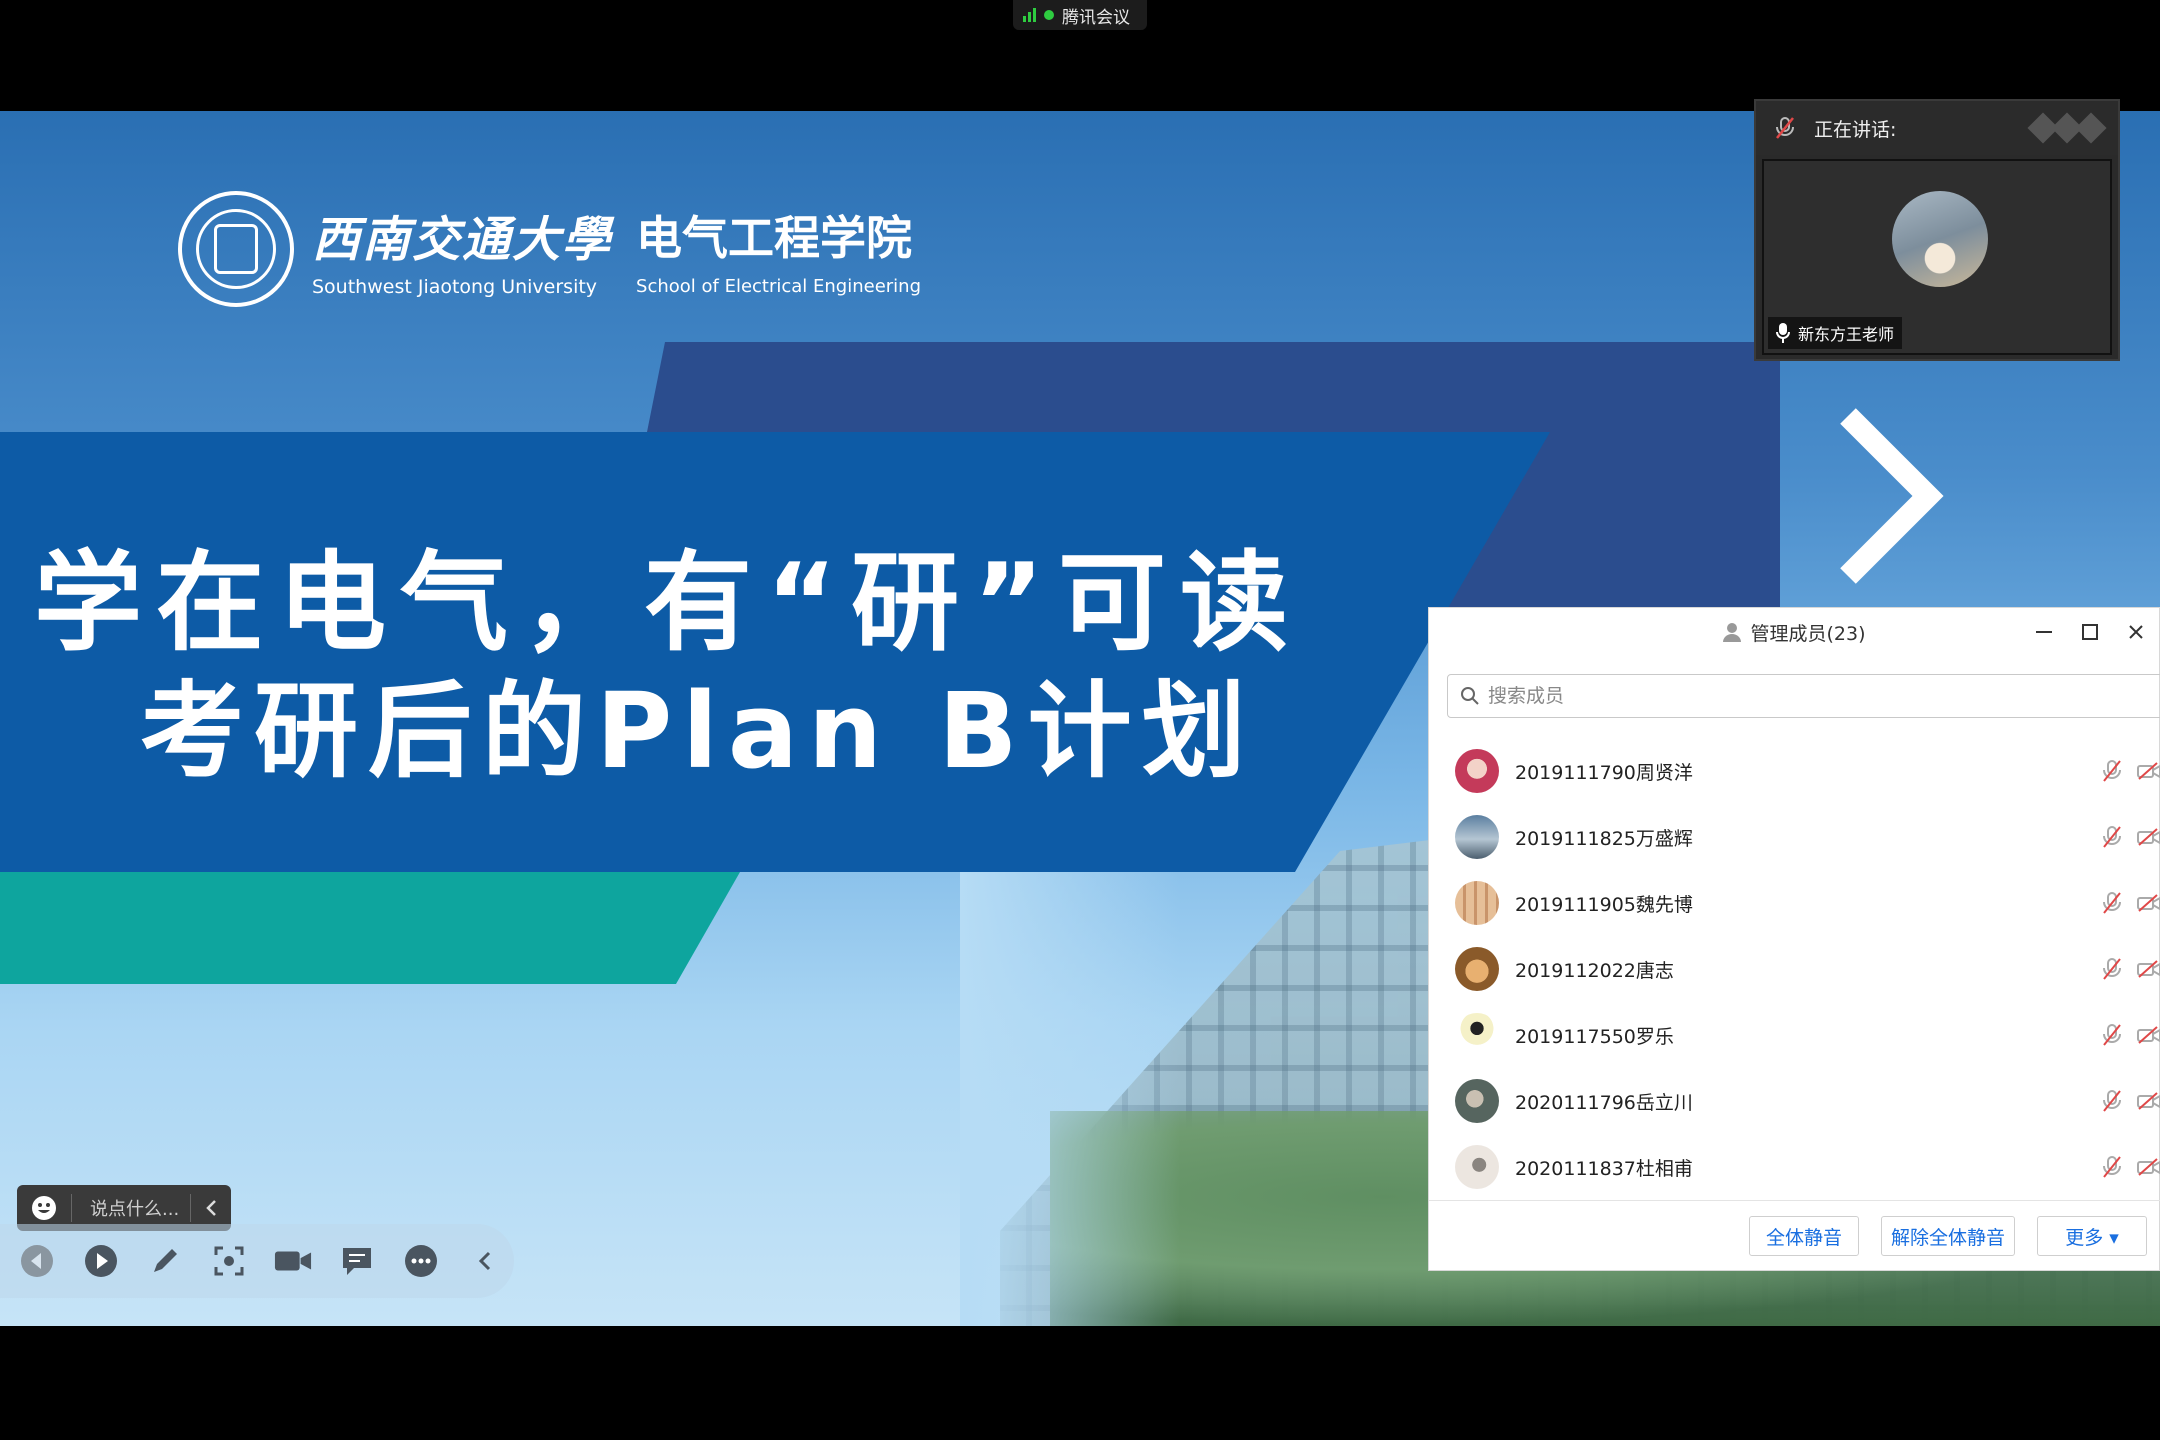 This screenshot has height=1440, width=2160. I want to click on maximize-icon, so click(2090, 632).